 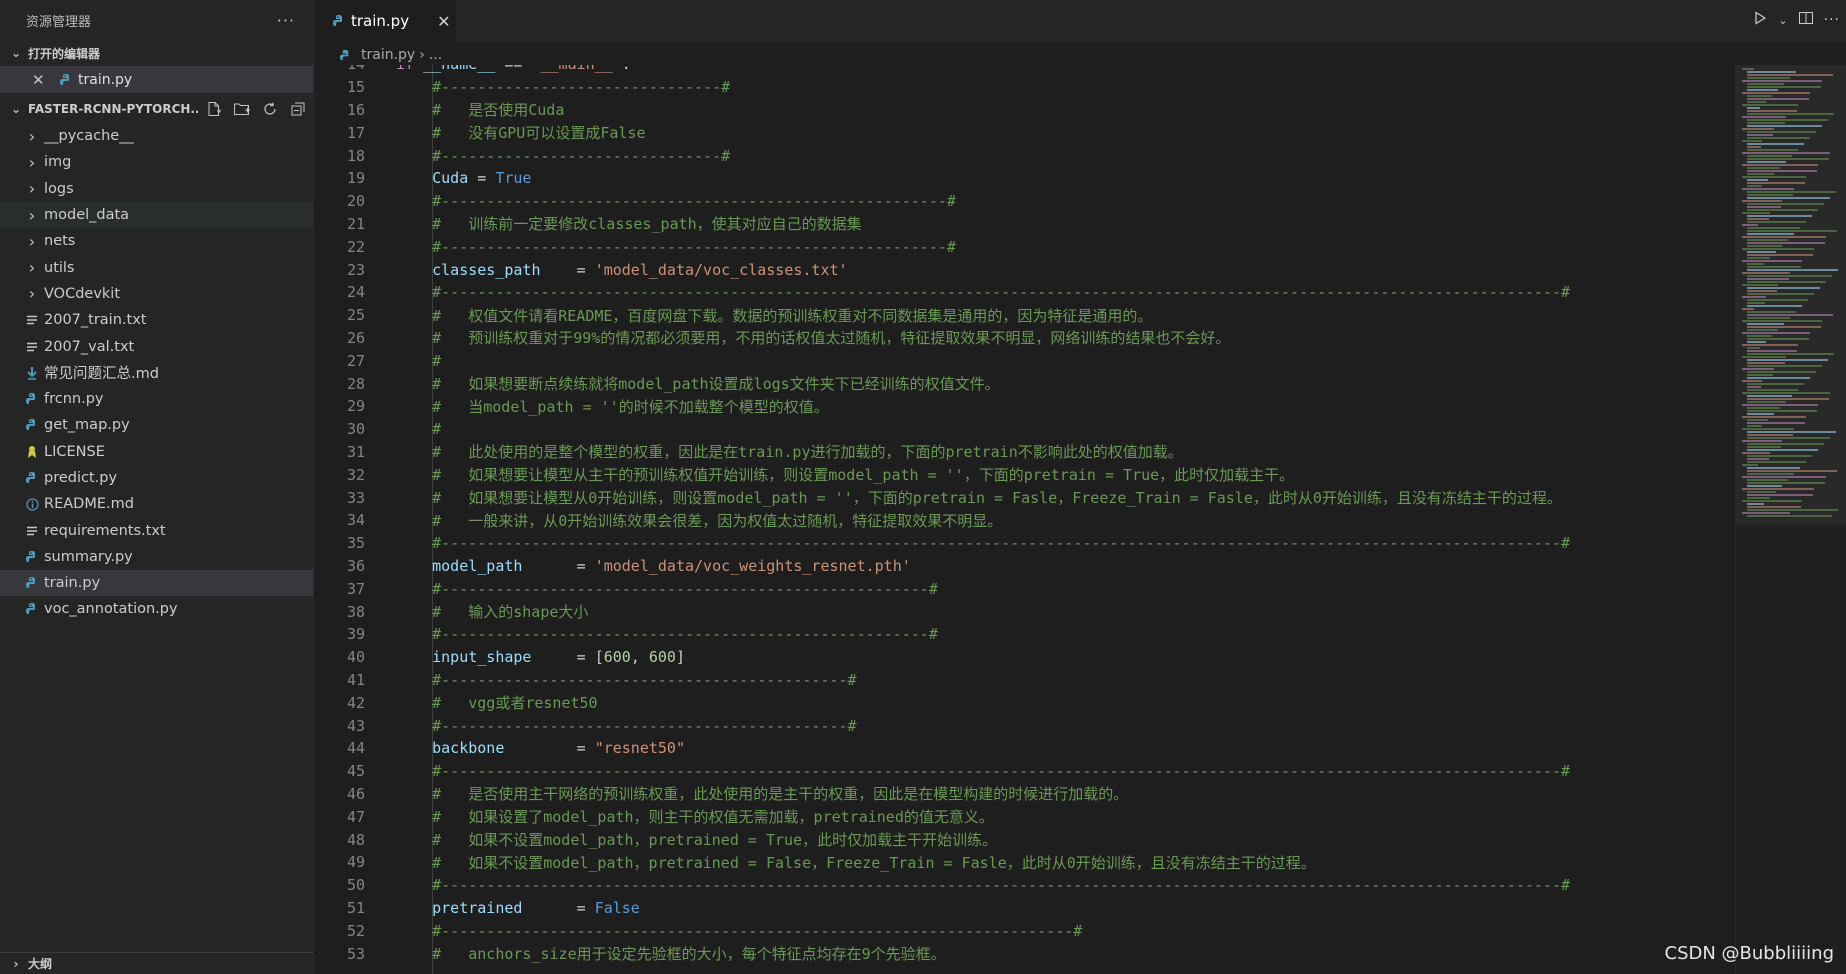 I want to click on tree-folder-item: › VOCdevkit, so click(x=156, y=294).